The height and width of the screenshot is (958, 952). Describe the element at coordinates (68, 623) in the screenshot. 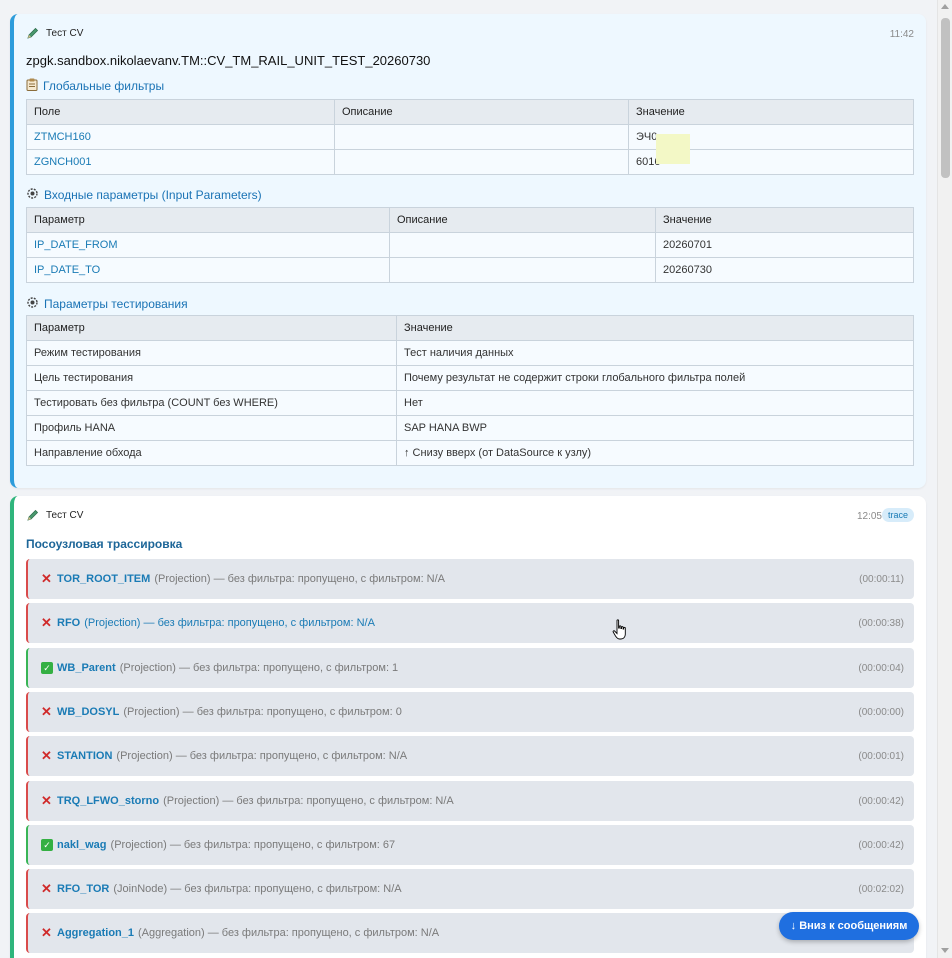

I see `trace-node-name: RFO` at that location.